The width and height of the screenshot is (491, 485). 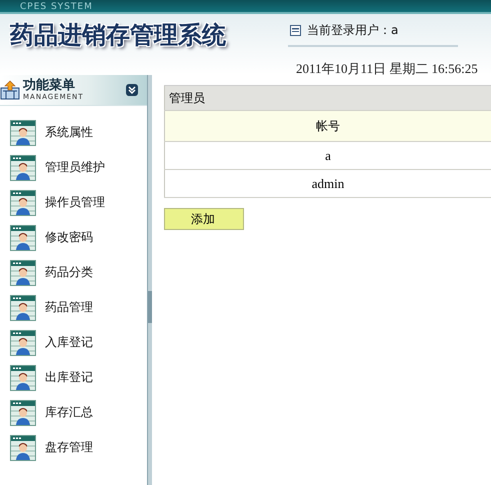 What do you see at coordinates (132, 90) in the screenshot?
I see `collapse-toggle` at bounding box center [132, 90].